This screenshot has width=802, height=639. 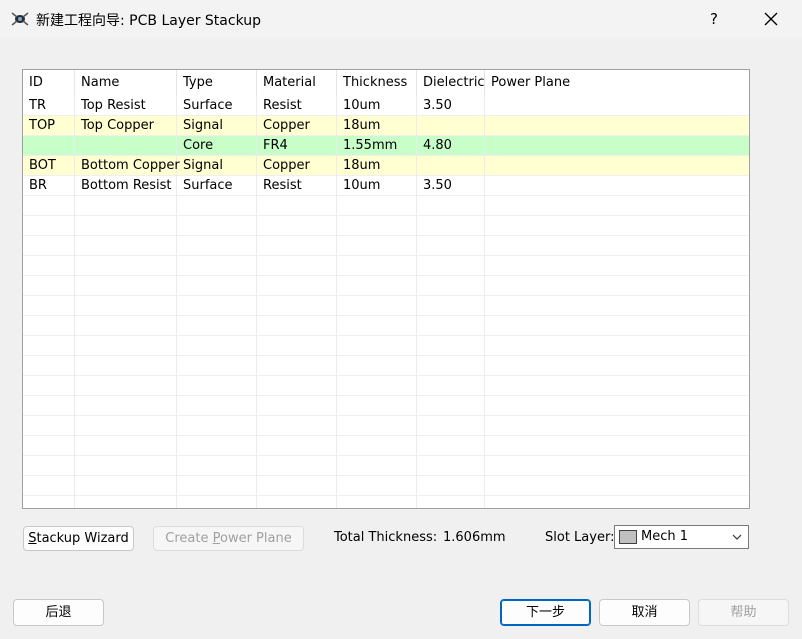 What do you see at coordinates (451, 146) in the screenshot?
I see `cell-dielectric: 4.80` at bounding box center [451, 146].